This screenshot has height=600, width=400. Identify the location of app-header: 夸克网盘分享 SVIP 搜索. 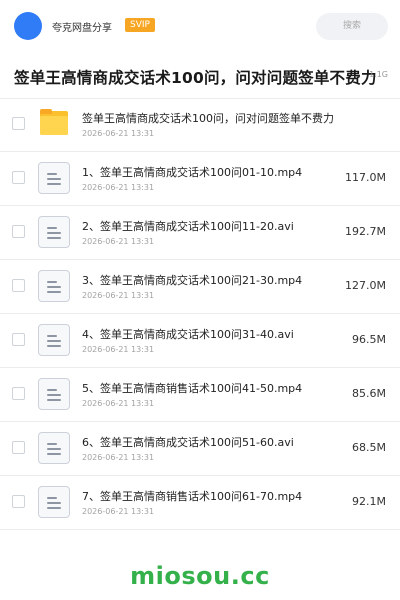
(200, 26).